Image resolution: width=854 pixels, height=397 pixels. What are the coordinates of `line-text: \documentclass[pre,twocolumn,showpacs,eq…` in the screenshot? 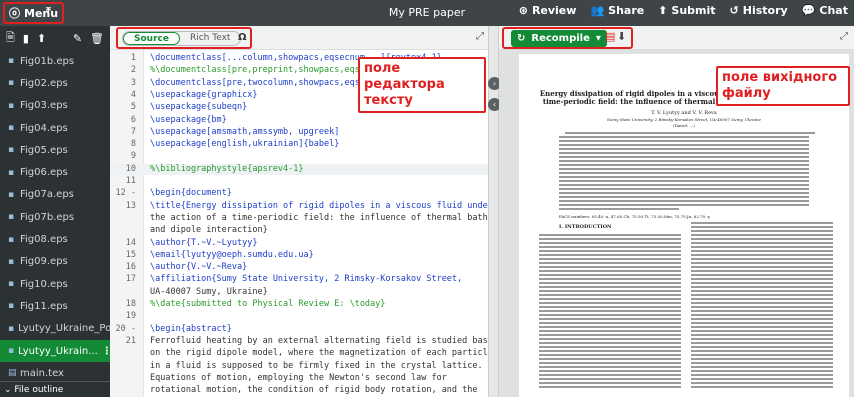 It's located at (263, 82).